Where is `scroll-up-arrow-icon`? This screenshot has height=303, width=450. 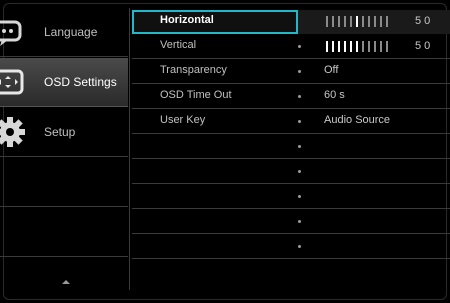
scroll-up-arrow-icon is located at coordinates (66, 282).